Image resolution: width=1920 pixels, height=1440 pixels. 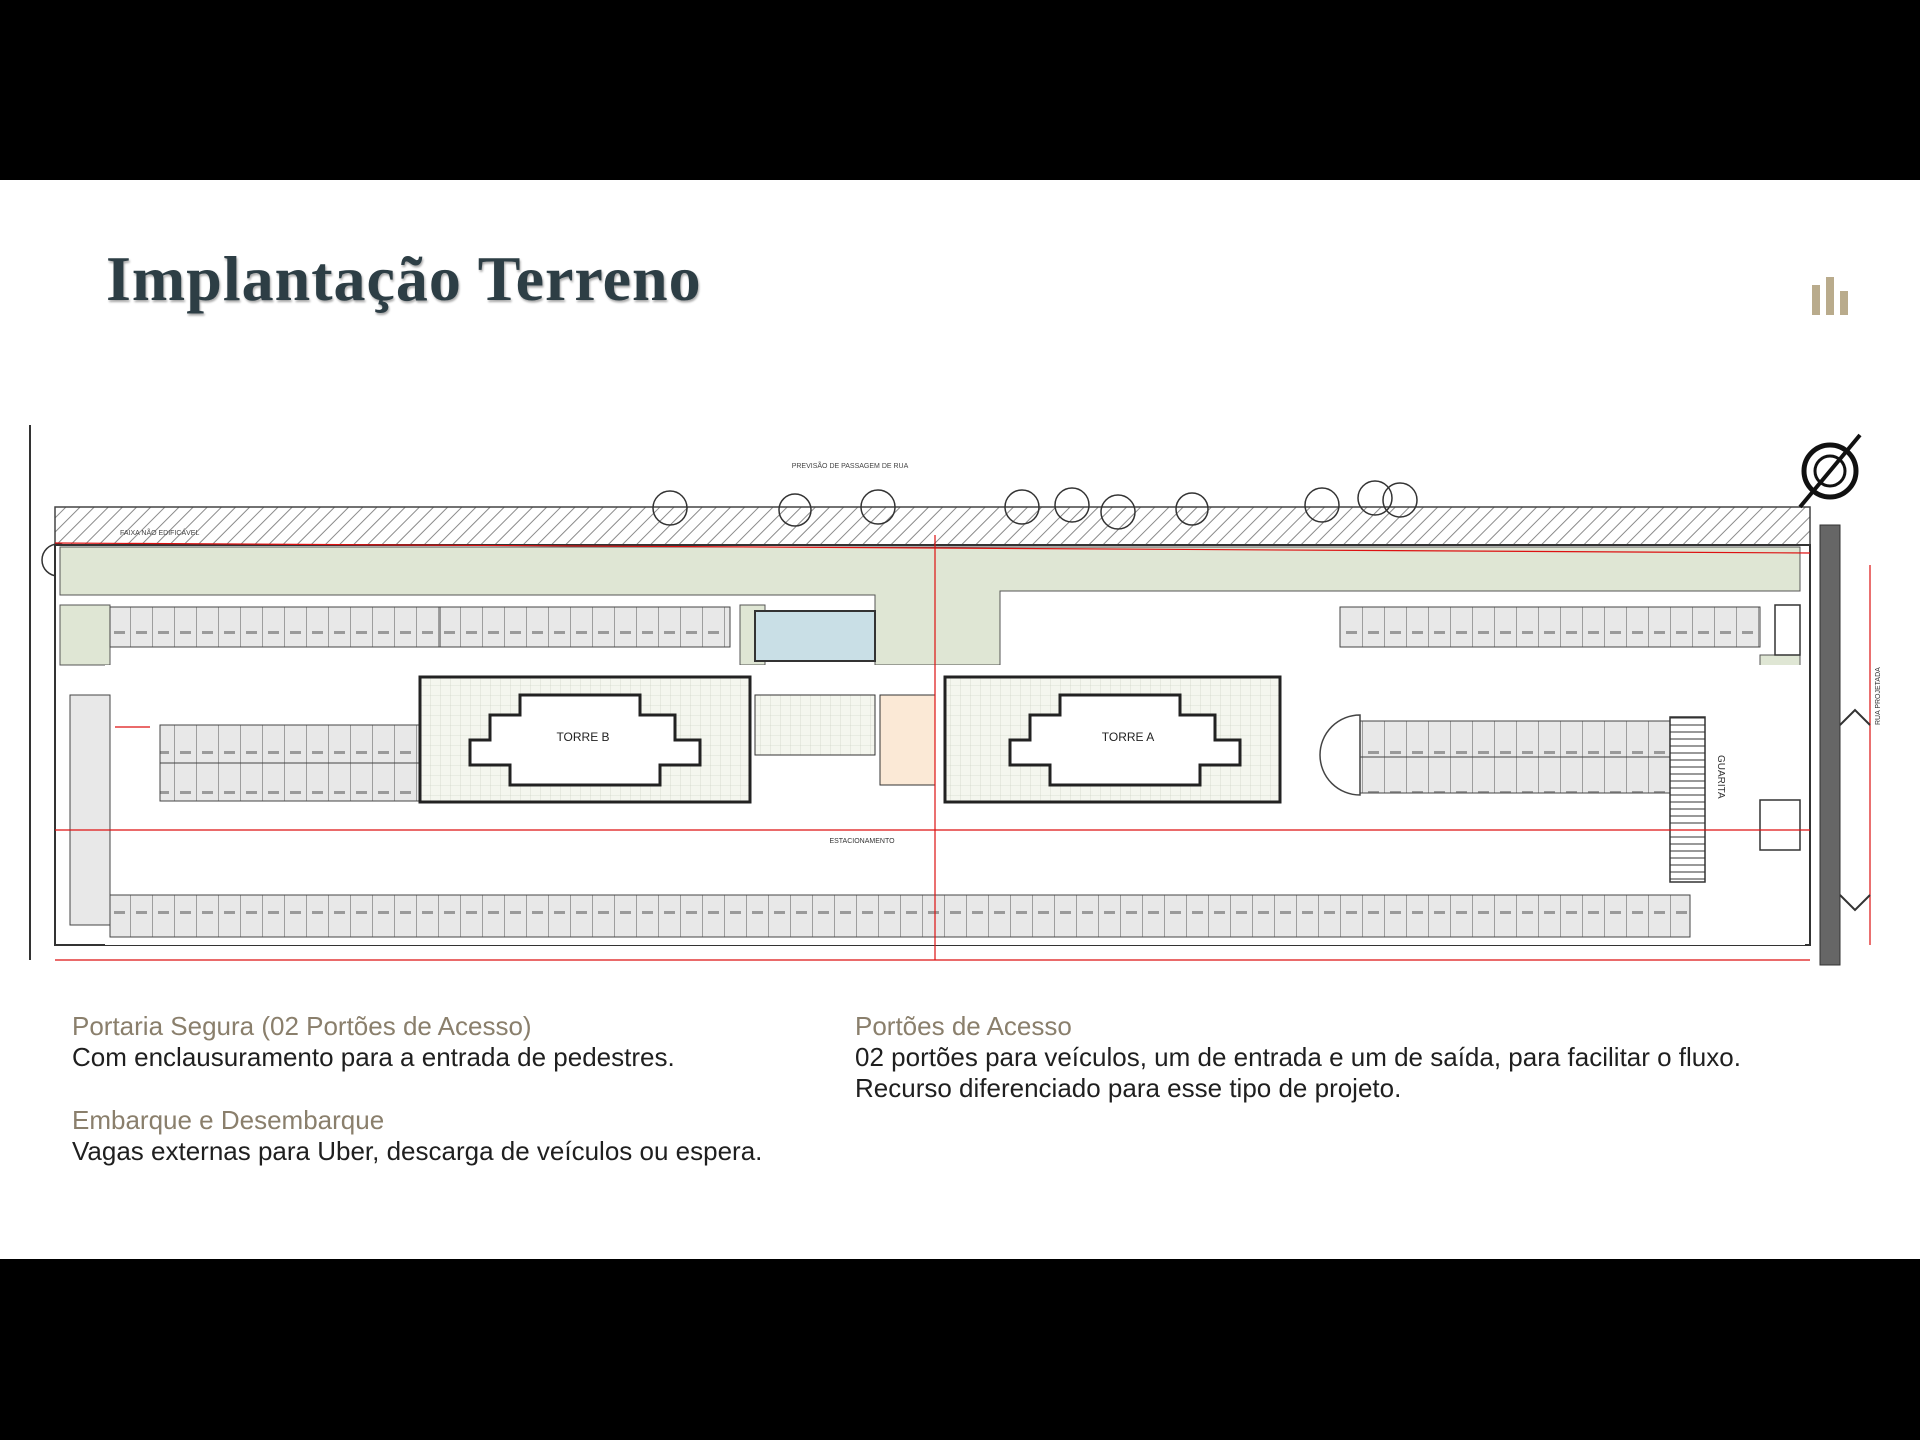 I want to click on tower-b-label: TORRE B, so click(x=582, y=737).